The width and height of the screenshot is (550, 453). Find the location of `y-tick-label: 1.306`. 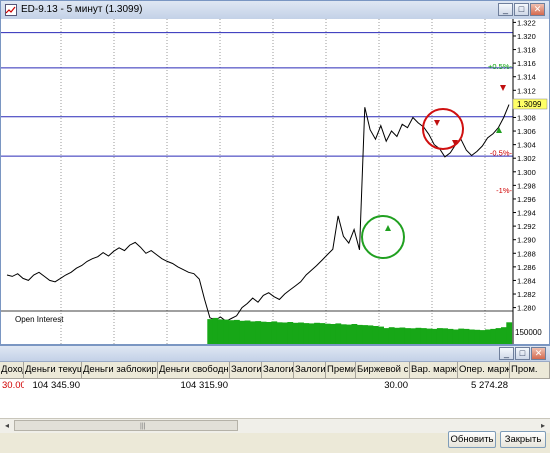

y-tick-label: 1.306 is located at coordinates (526, 131).